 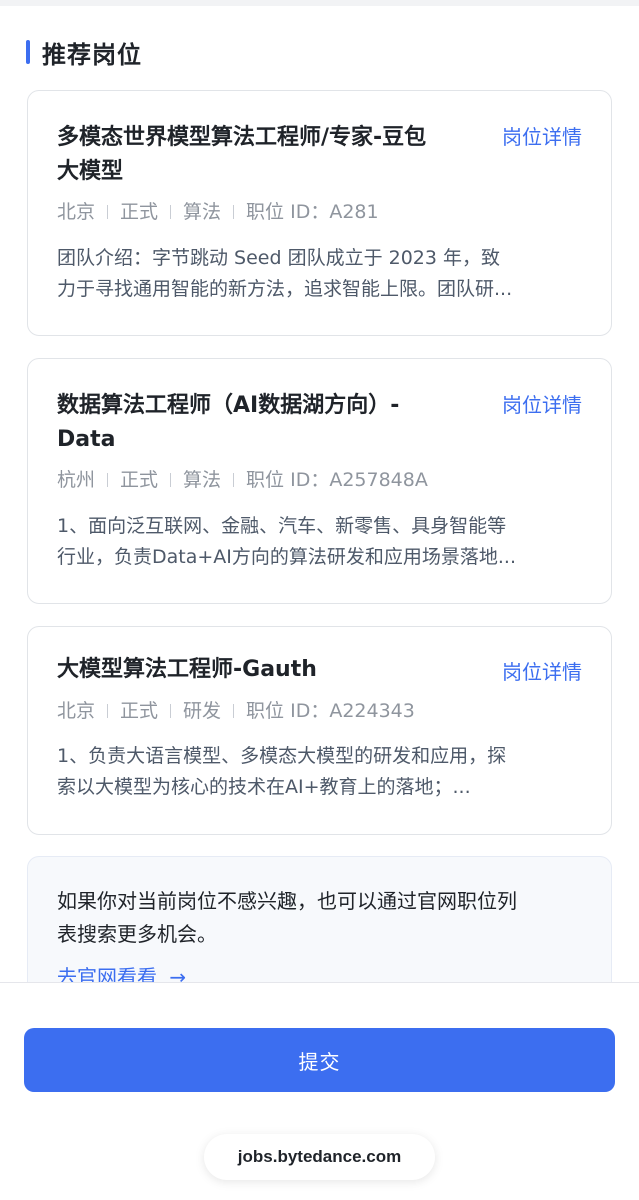 What do you see at coordinates (187, 669) in the screenshot?
I see `job-title-line: 大模型算法工程师-Gauth` at bounding box center [187, 669].